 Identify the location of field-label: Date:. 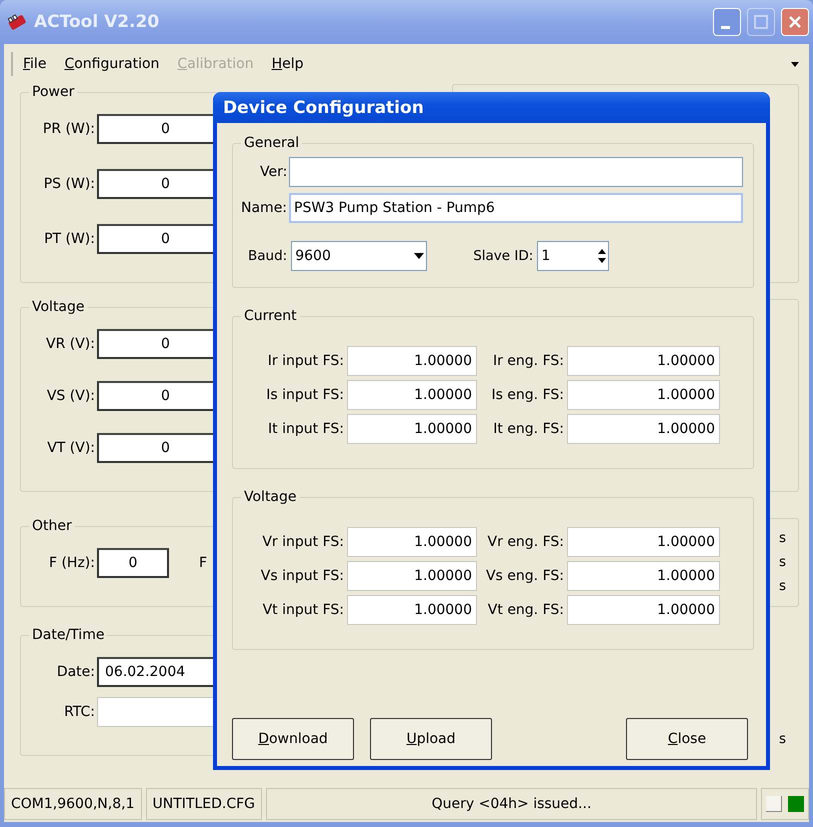
(75, 672).